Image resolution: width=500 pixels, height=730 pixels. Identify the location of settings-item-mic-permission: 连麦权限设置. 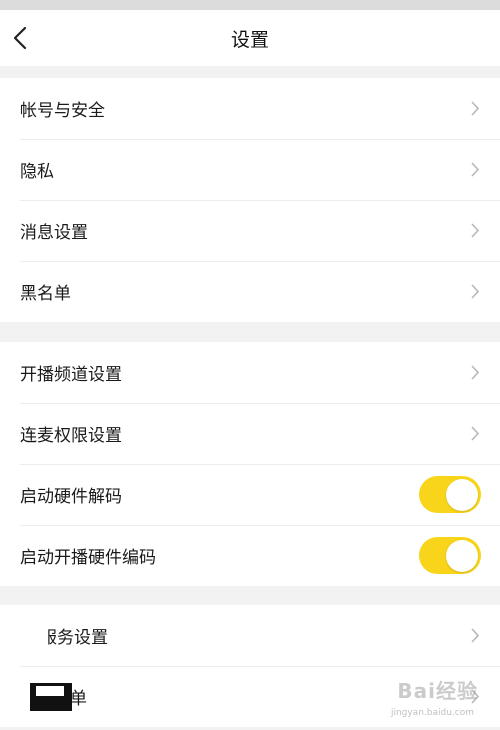
(250, 433).